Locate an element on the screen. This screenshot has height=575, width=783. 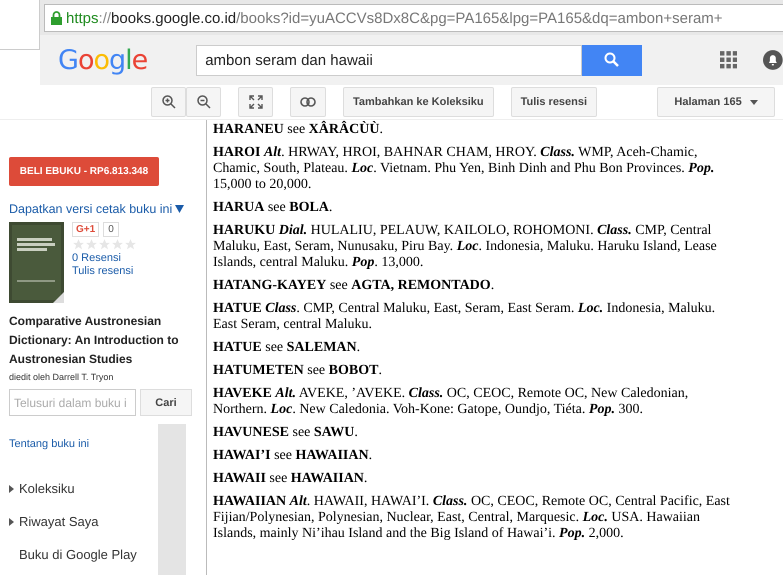
page-select: Halaman 165 is located at coordinates (716, 102).